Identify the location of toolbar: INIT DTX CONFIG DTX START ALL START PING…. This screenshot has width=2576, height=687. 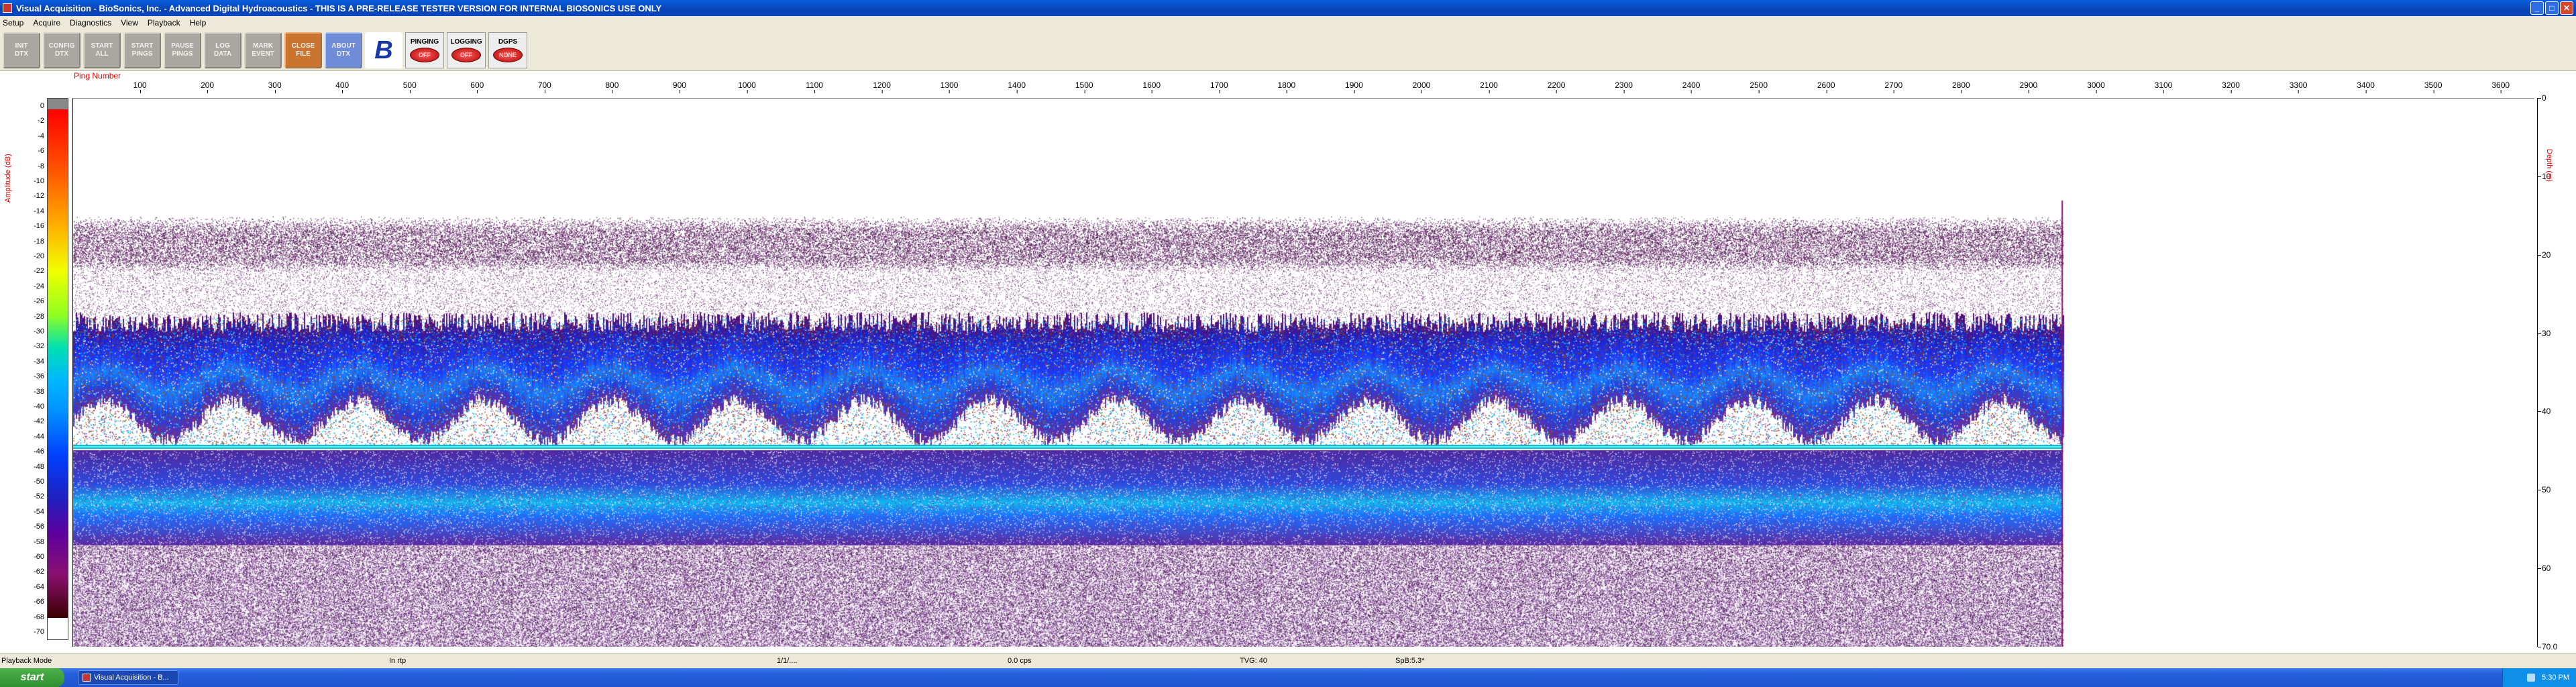
(1288, 50).